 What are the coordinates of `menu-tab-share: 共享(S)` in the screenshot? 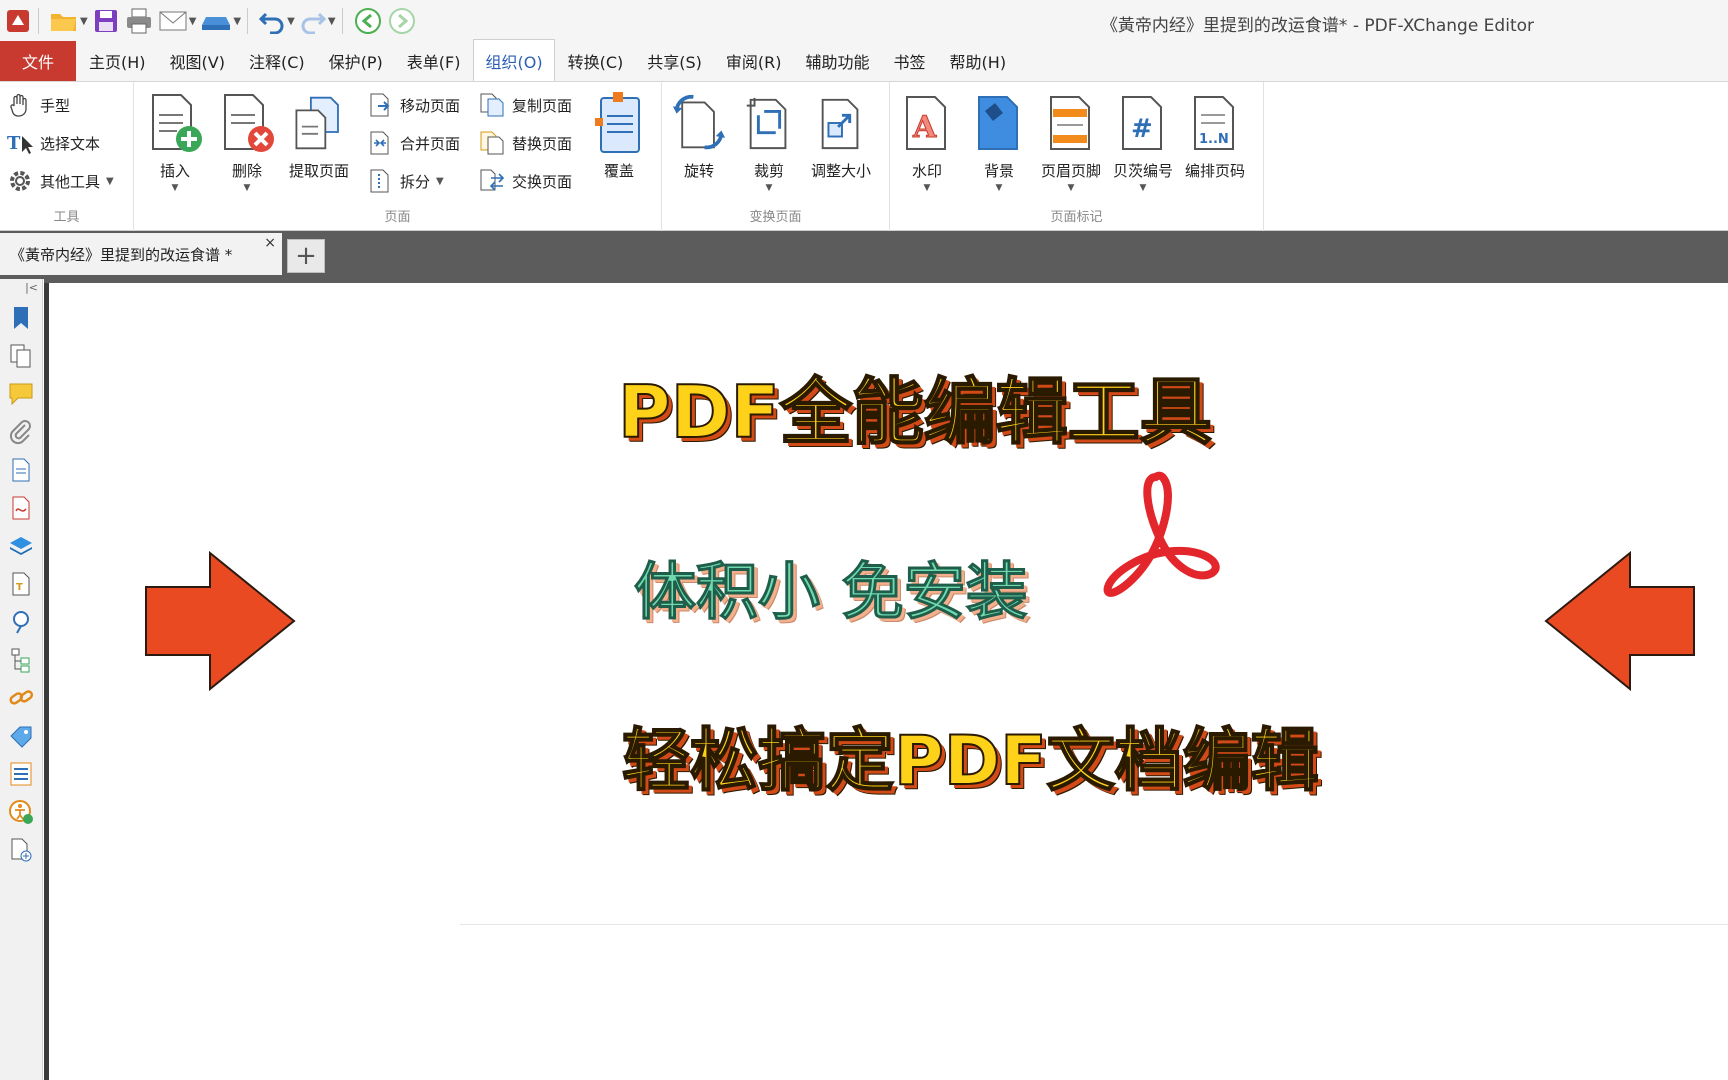 It's located at (674, 61).